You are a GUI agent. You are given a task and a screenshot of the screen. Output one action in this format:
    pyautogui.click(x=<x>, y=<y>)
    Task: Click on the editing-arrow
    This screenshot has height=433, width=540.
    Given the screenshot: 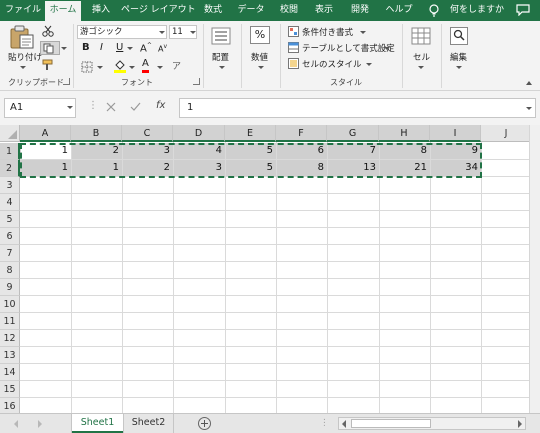 What is the action you would take?
    pyautogui.click(x=459, y=67)
    